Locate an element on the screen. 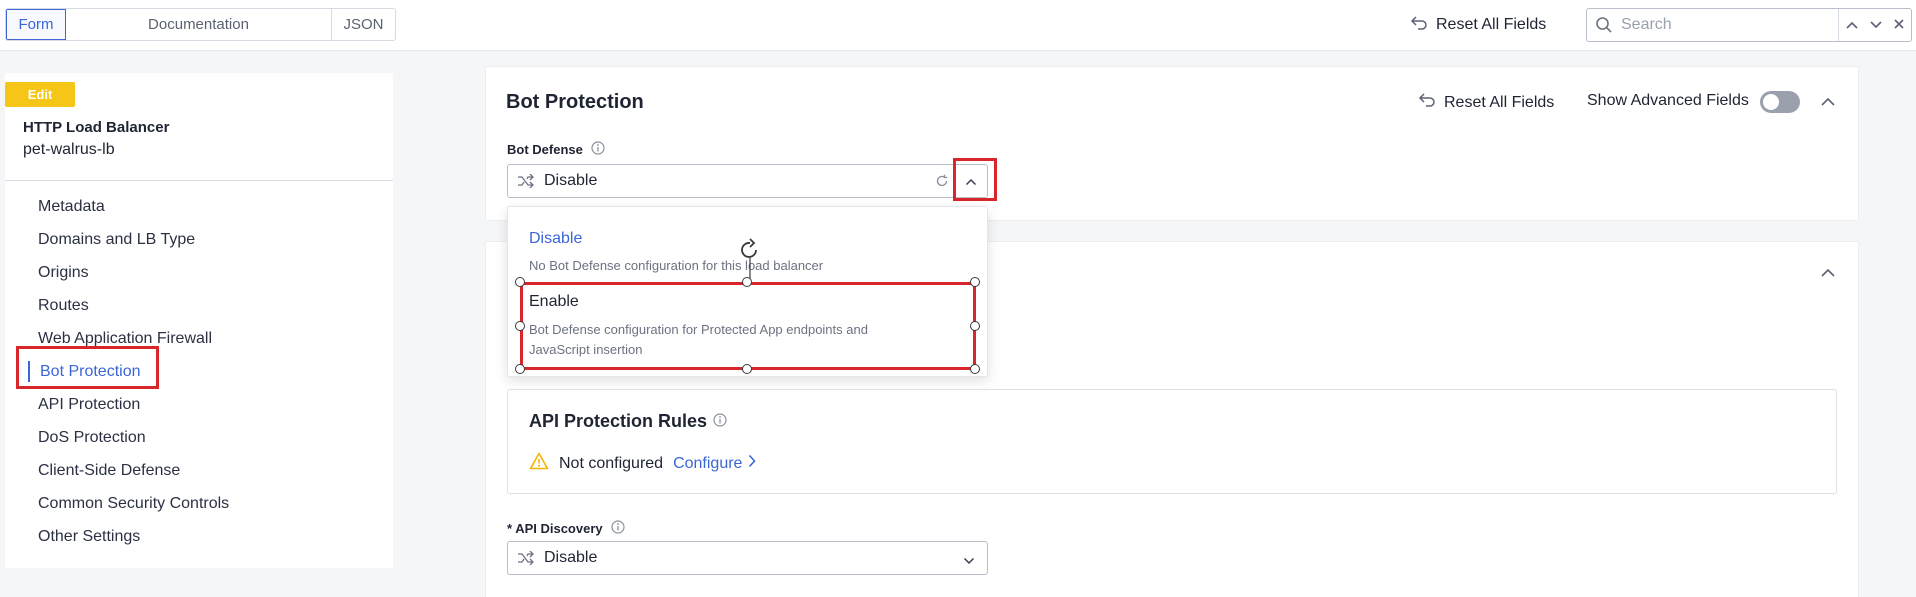 The width and height of the screenshot is (1916, 597). section-reset-label: Reset All Fields is located at coordinates (1499, 102).